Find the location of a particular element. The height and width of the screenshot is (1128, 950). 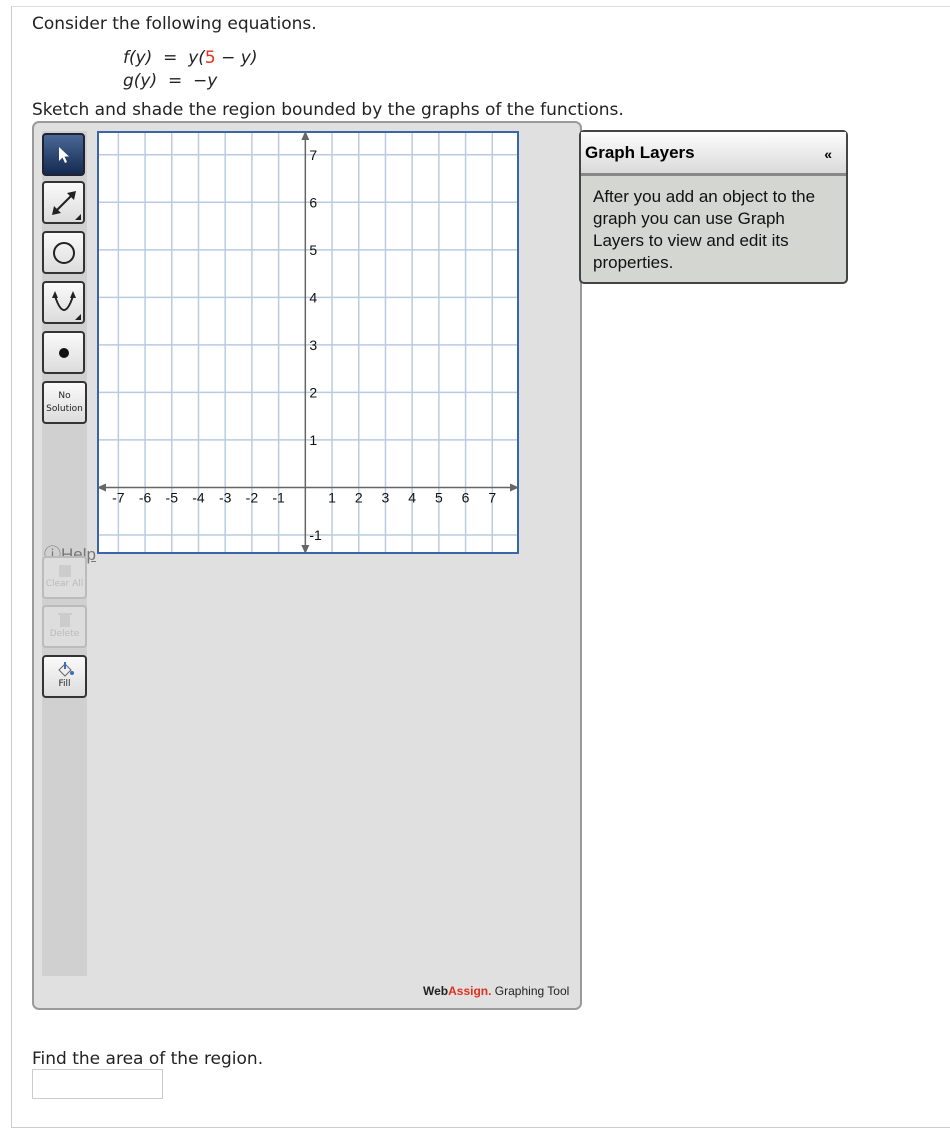

x-tick-label: 5 is located at coordinates (439, 497).